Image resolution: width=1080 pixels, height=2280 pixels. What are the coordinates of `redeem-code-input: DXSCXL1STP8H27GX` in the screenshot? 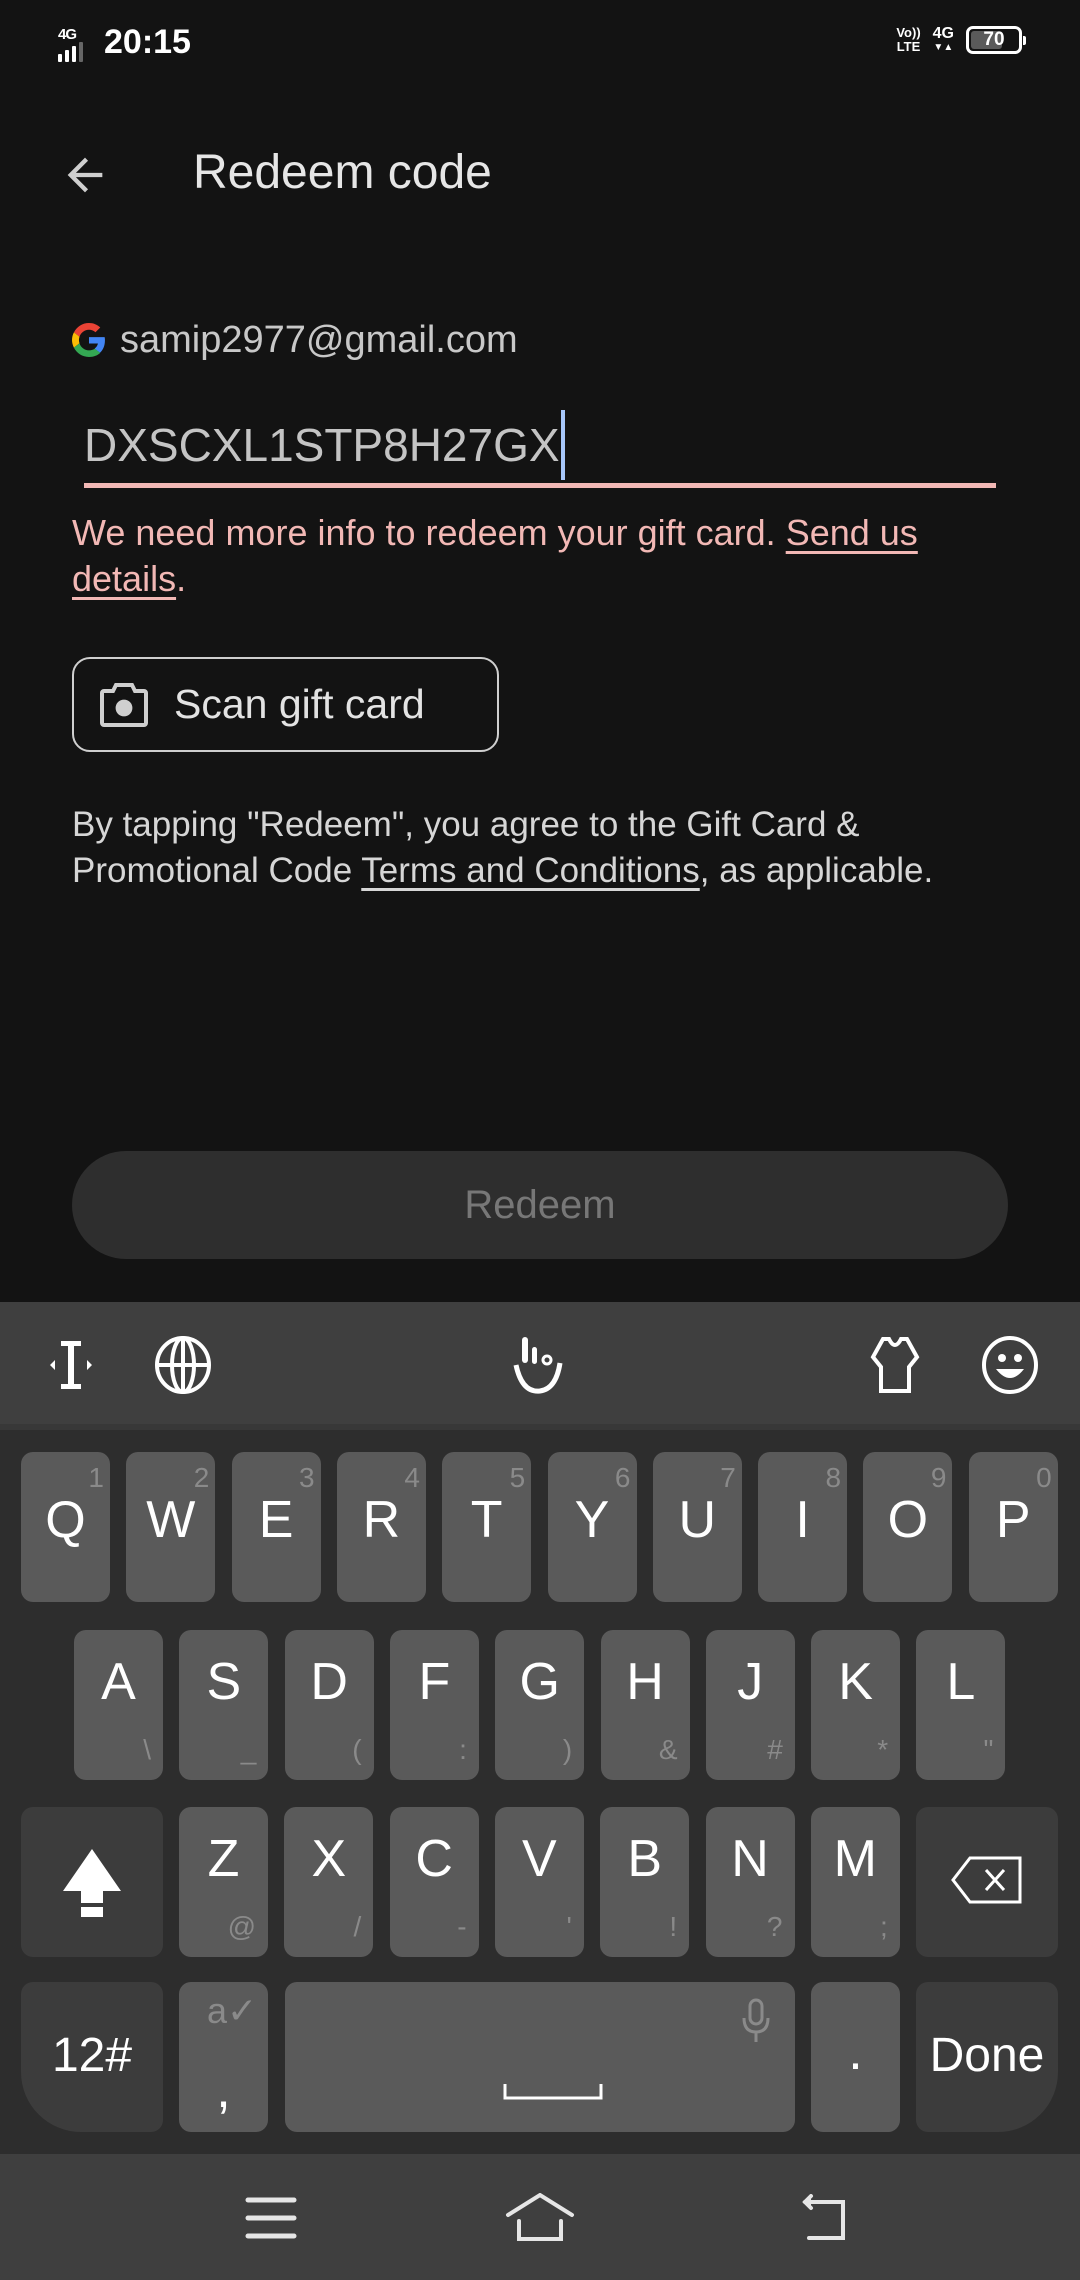 It's located at (540, 444).